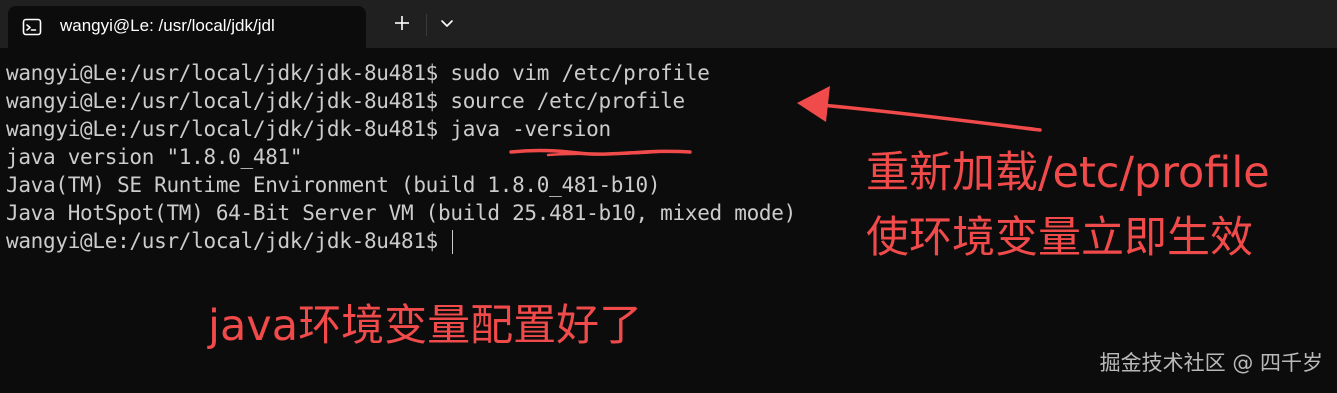  I want to click on terminal-icon, so click(32, 27).